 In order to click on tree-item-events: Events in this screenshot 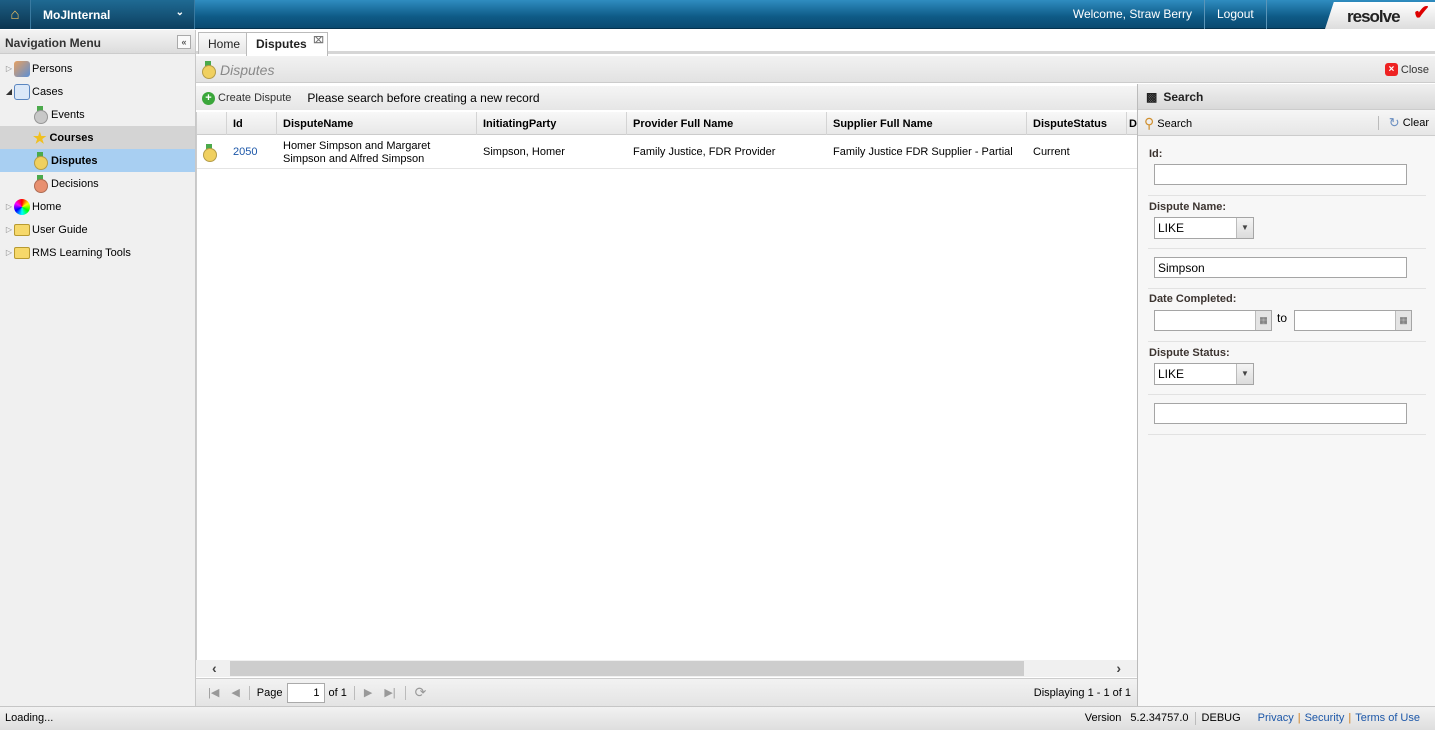, I will do `click(97, 114)`.